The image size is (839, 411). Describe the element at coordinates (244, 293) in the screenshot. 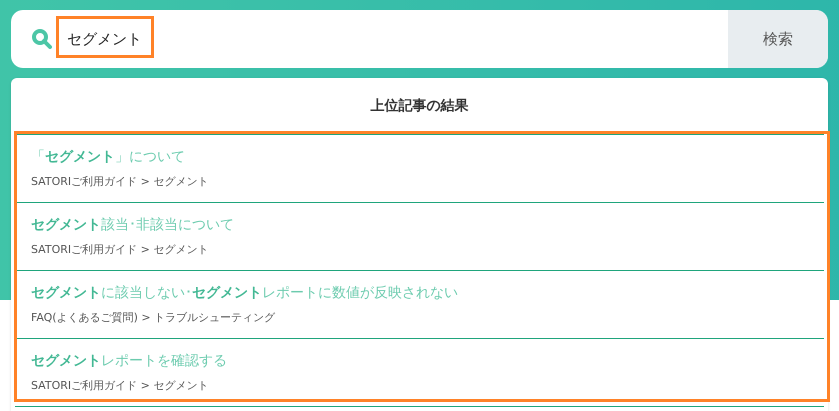

I see `article-link: セグメントに該当しない･セグメントレポートに数値が反映されない` at that location.